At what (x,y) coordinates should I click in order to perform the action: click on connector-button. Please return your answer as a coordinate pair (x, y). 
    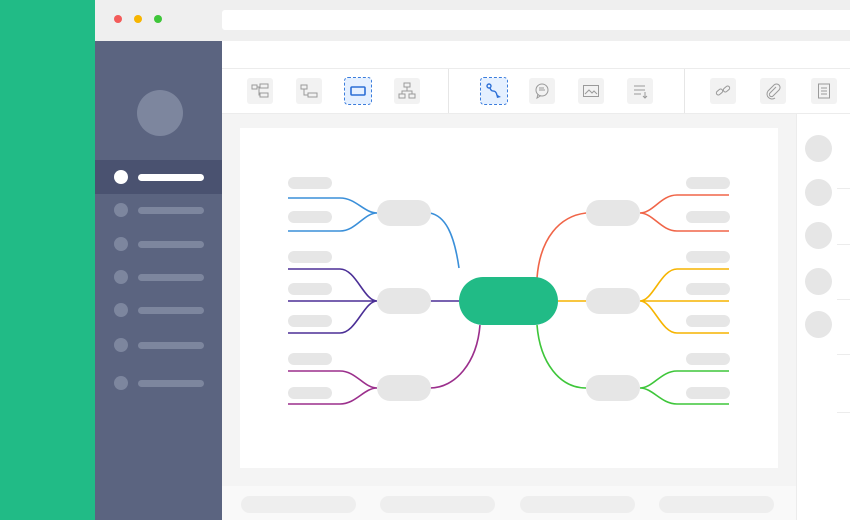
    Looking at the image, I should click on (494, 91).